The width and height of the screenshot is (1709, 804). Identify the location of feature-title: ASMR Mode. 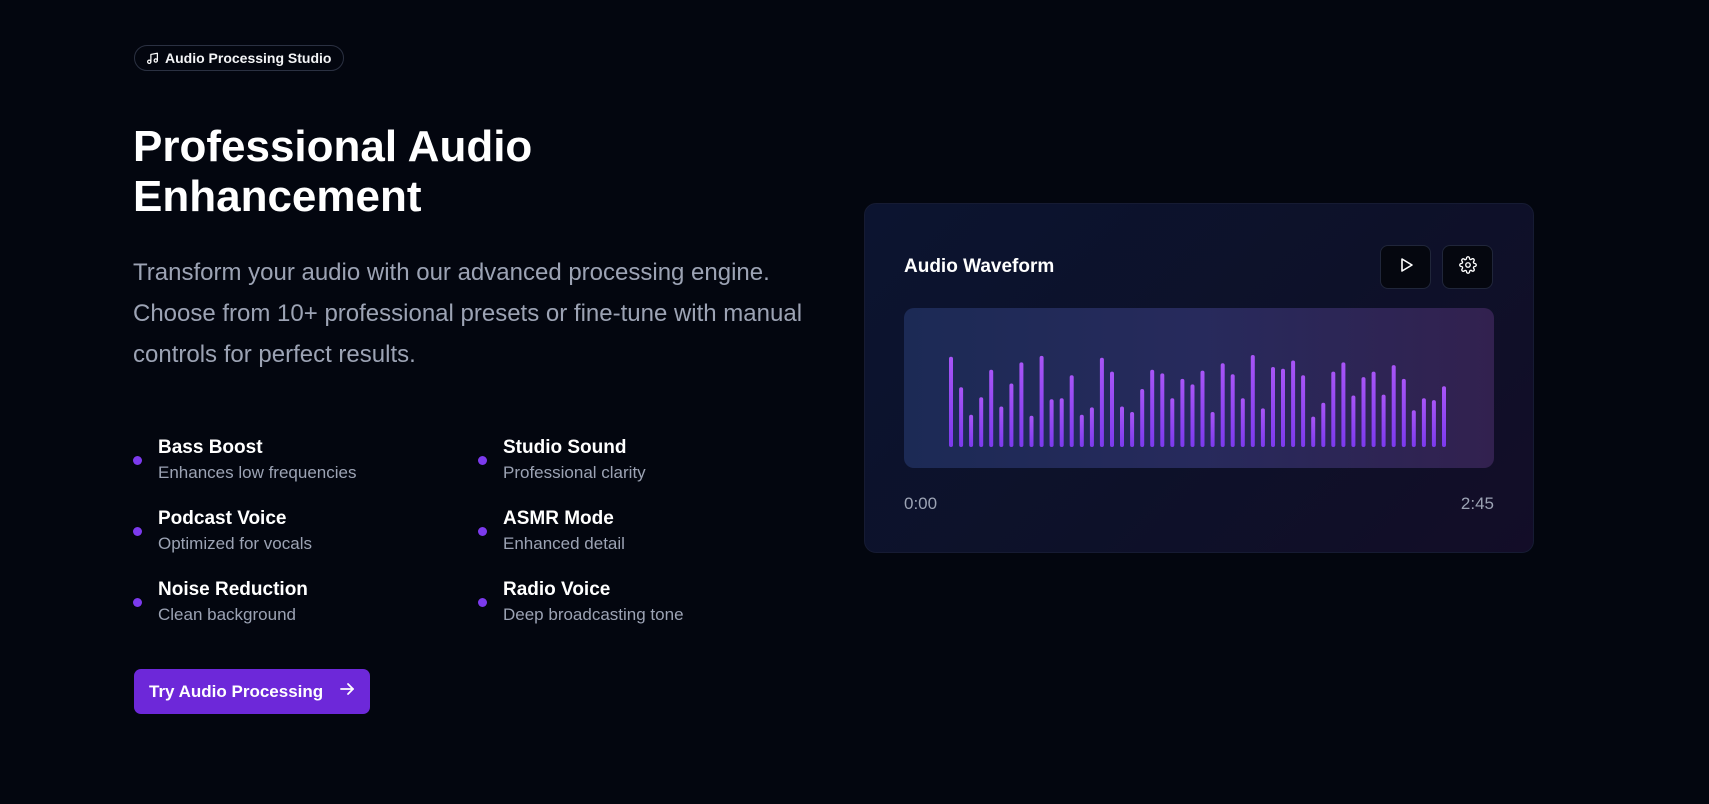
(558, 518).